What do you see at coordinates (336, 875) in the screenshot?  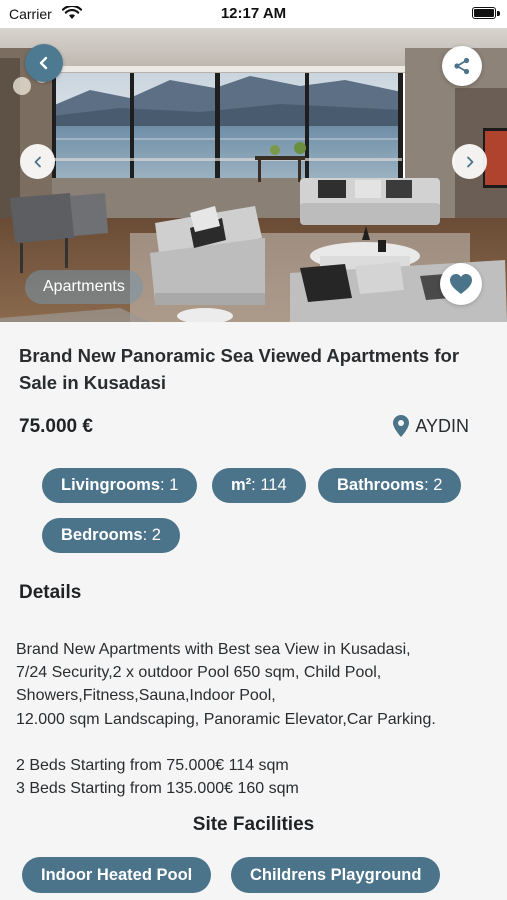 I see `facility-childrens-playground: Childrens Playground` at bounding box center [336, 875].